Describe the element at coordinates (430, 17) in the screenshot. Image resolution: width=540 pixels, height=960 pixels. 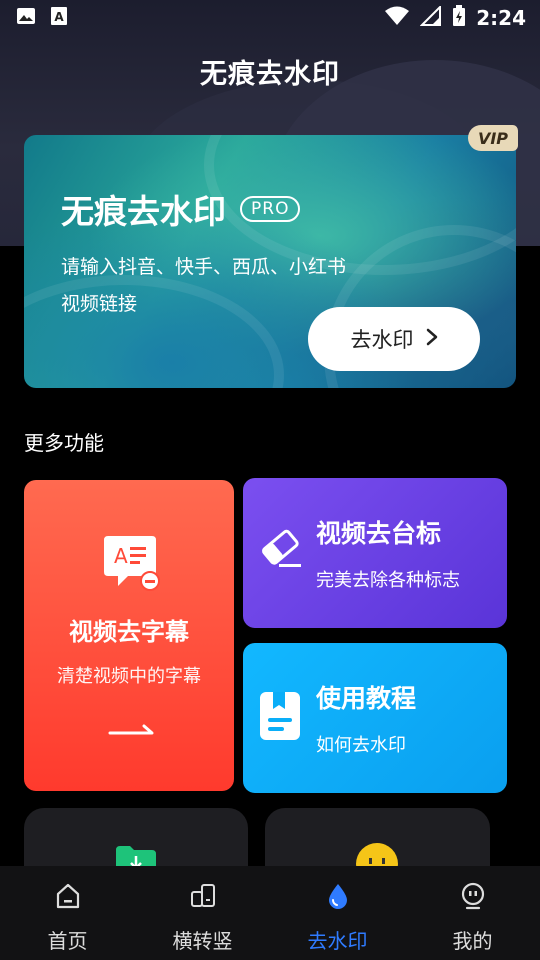
I see `signal-icon` at that location.